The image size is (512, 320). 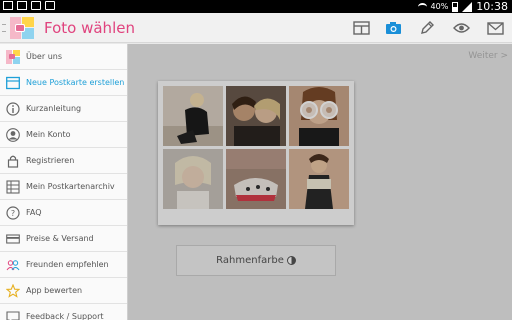 What do you see at coordinates (50, 160) in the screenshot?
I see `nav-label: Registrieren` at bounding box center [50, 160].